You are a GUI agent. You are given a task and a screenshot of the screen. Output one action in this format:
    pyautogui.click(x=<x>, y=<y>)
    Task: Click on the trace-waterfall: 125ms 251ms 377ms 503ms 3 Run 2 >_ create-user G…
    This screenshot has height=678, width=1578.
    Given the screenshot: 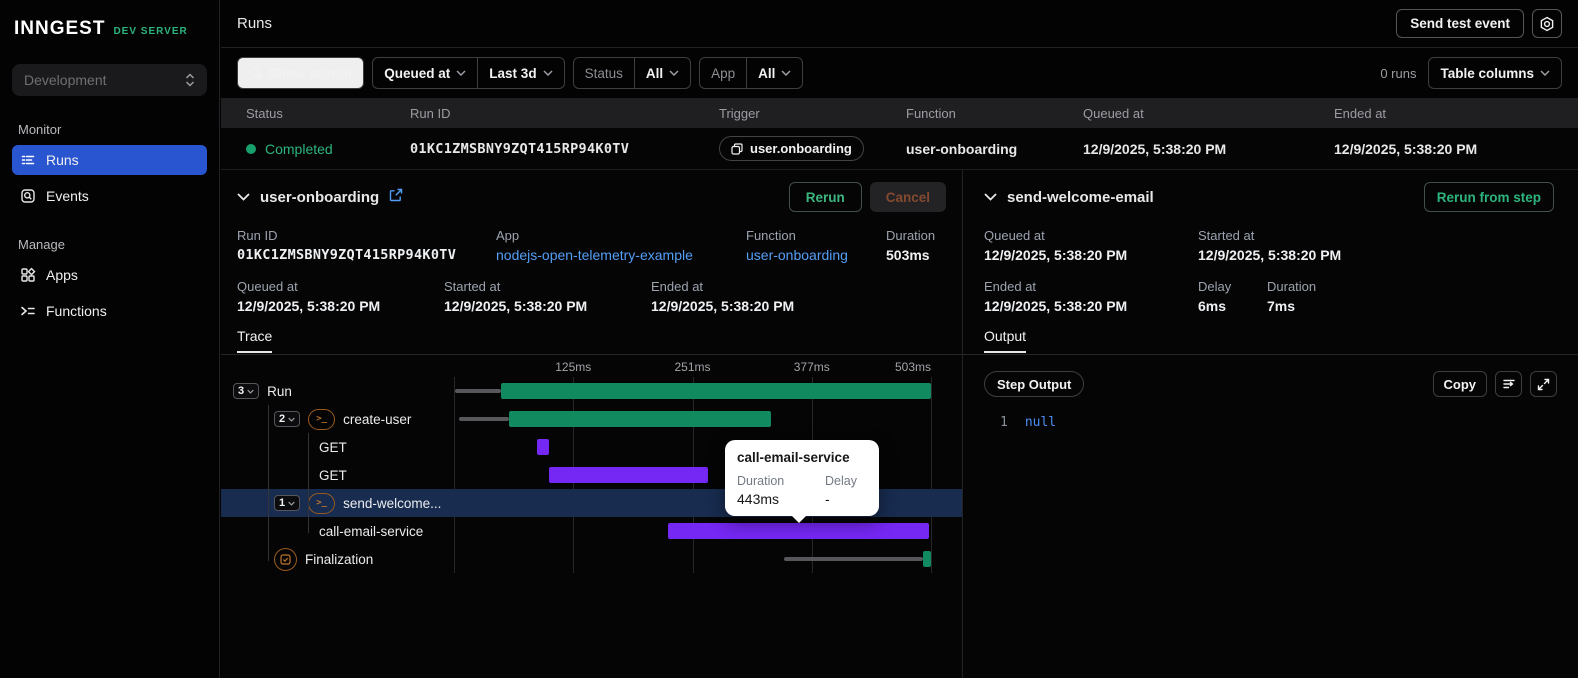 What is the action you would take?
    pyautogui.click(x=591, y=467)
    